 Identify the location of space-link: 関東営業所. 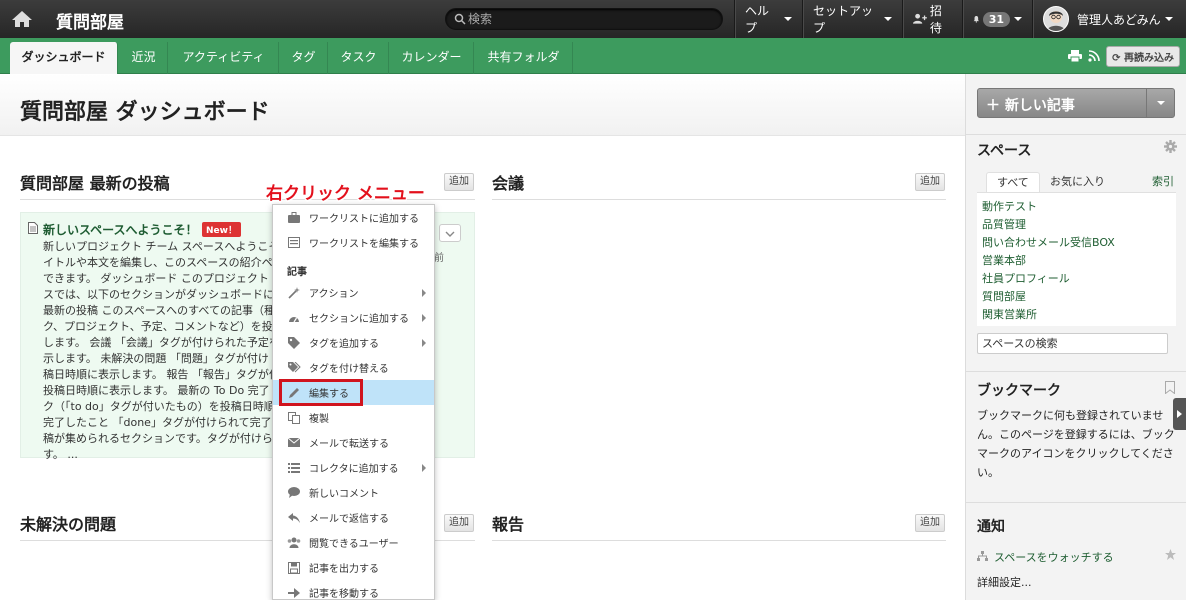
(1009, 314).